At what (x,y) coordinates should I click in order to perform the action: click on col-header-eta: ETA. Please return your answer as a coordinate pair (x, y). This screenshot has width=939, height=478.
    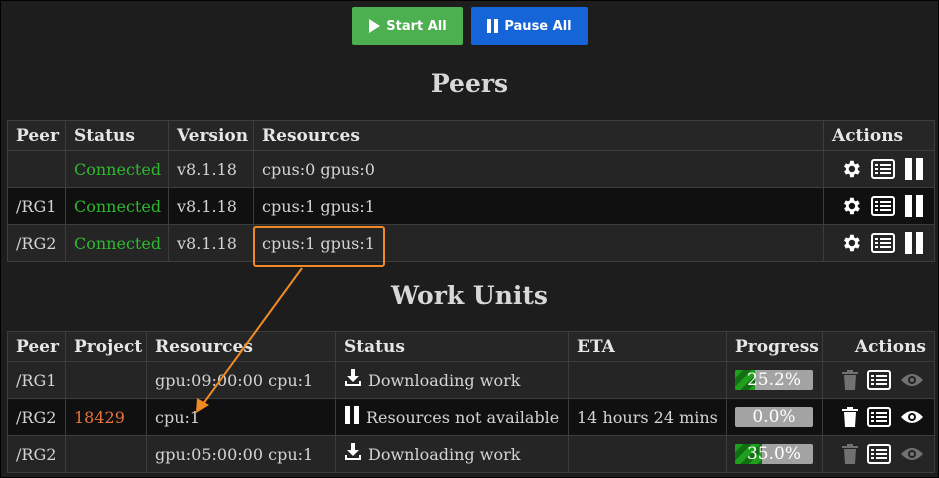
    Looking at the image, I should click on (647, 346).